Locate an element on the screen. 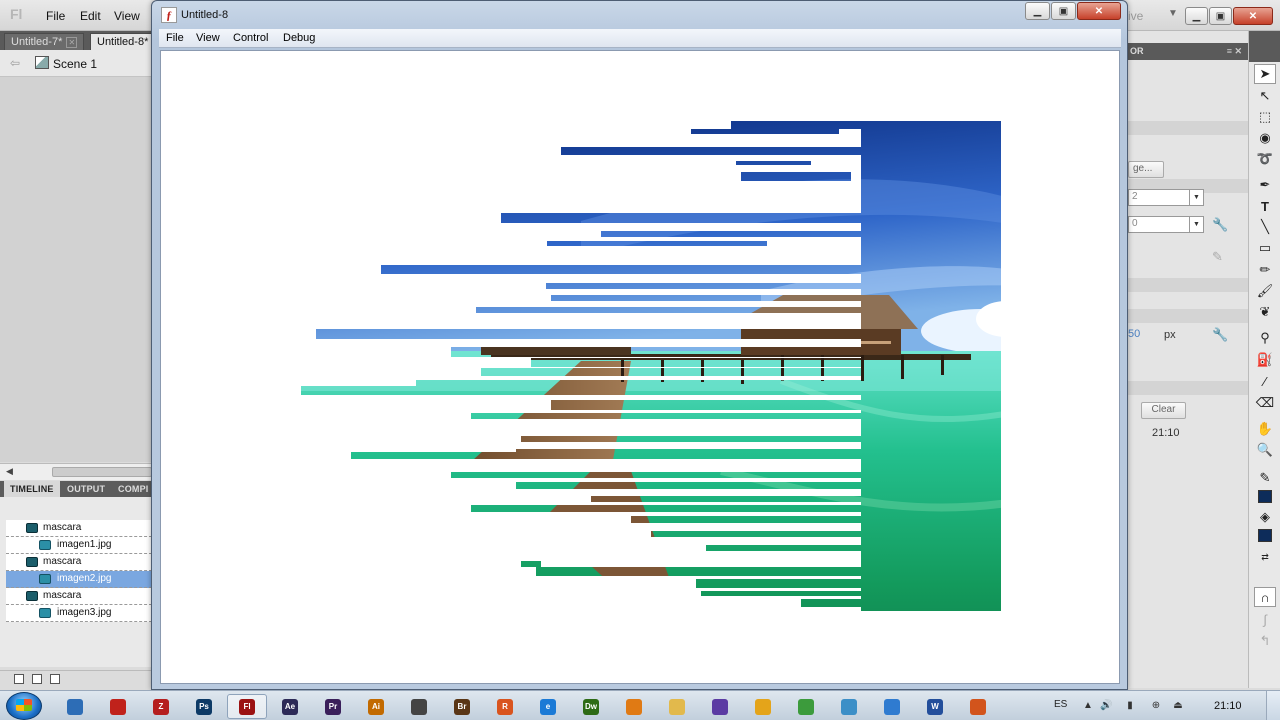 The width and height of the screenshot is (1280, 720). stage-area is located at coordinates (76, 269).